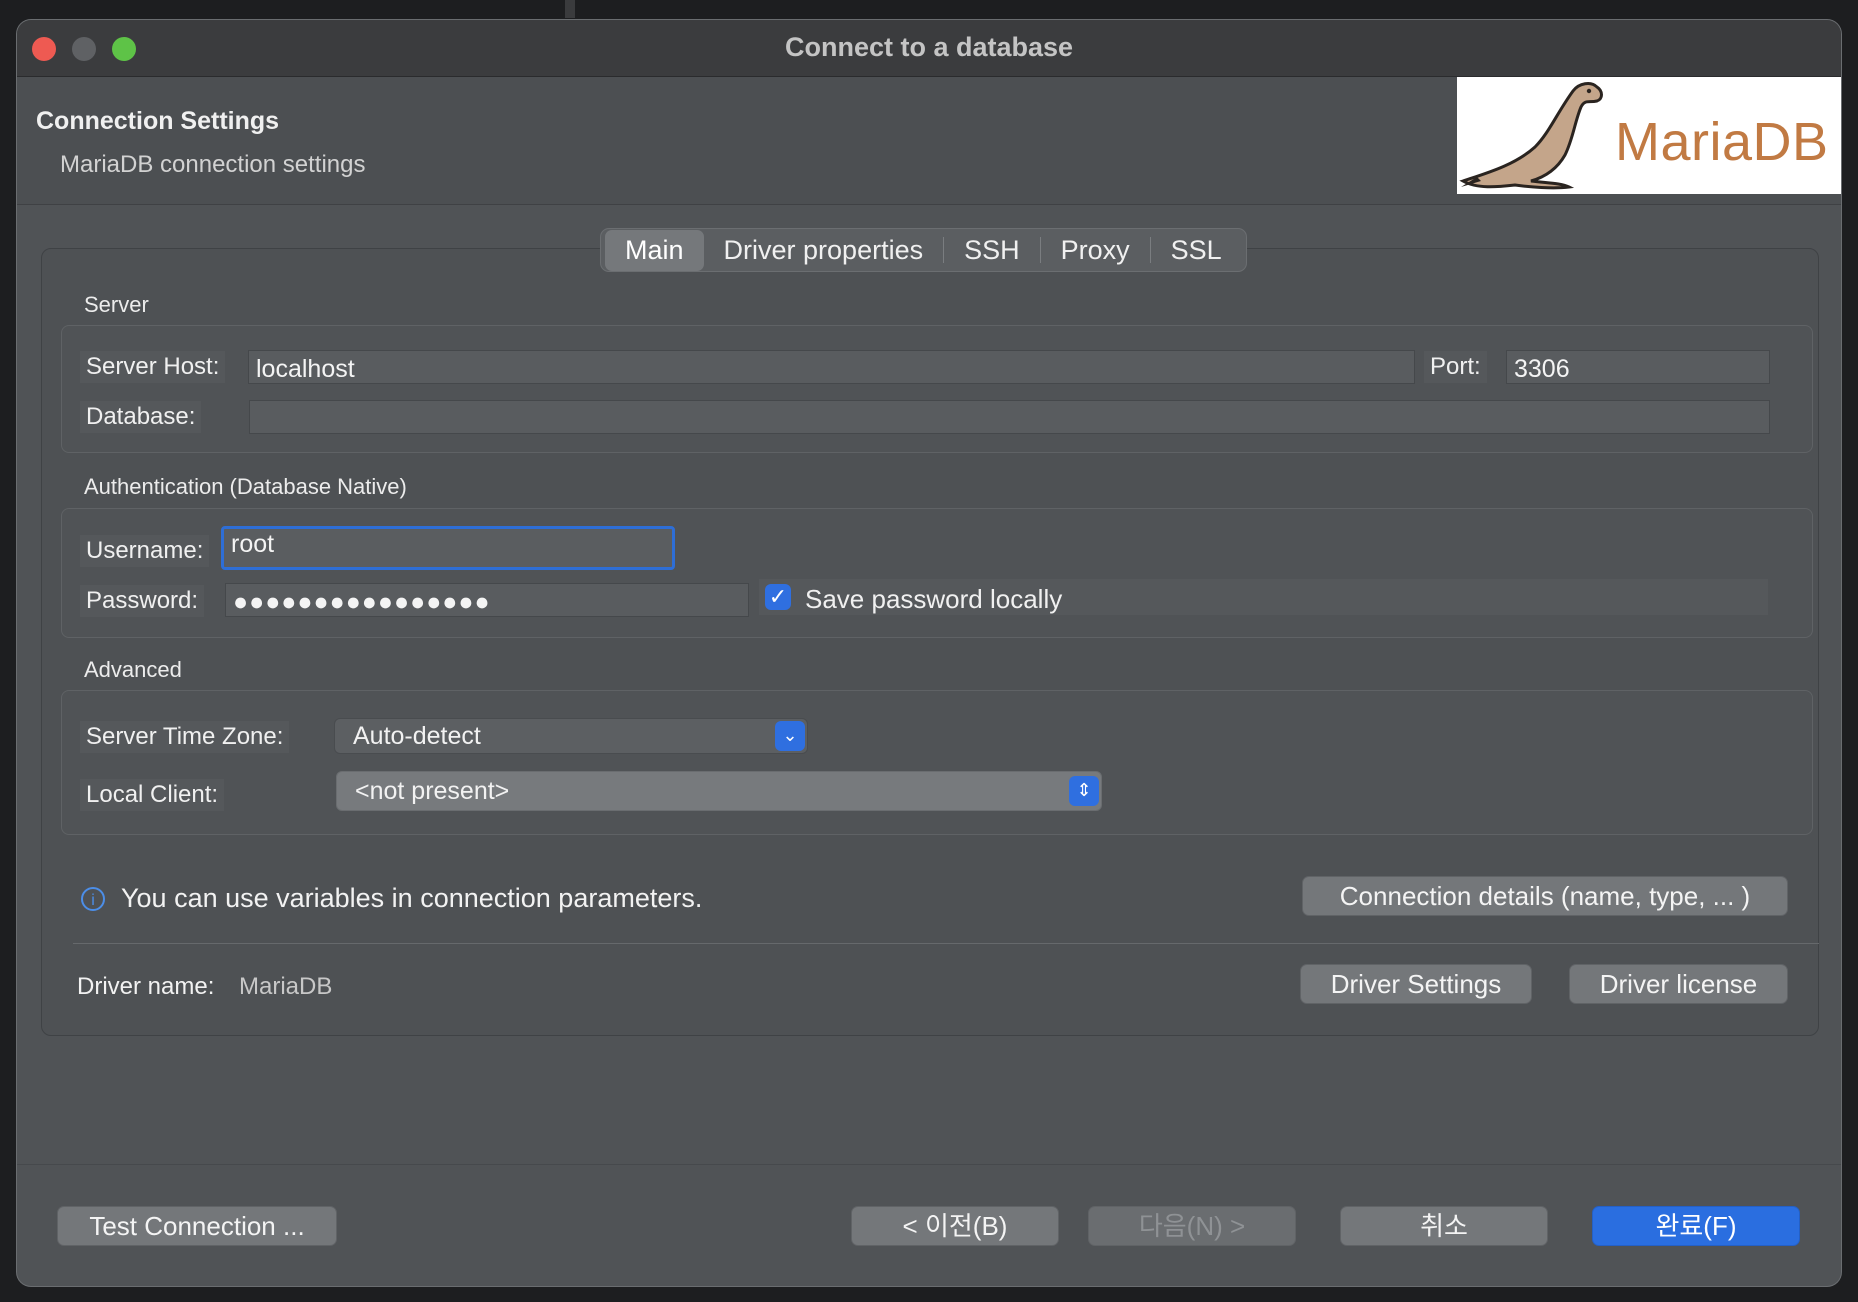 The height and width of the screenshot is (1302, 1858). What do you see at coordinates (790, 736) in the screenshot?
I see `chevron-down-icon: ⌄` at bounding box center [790, 736].